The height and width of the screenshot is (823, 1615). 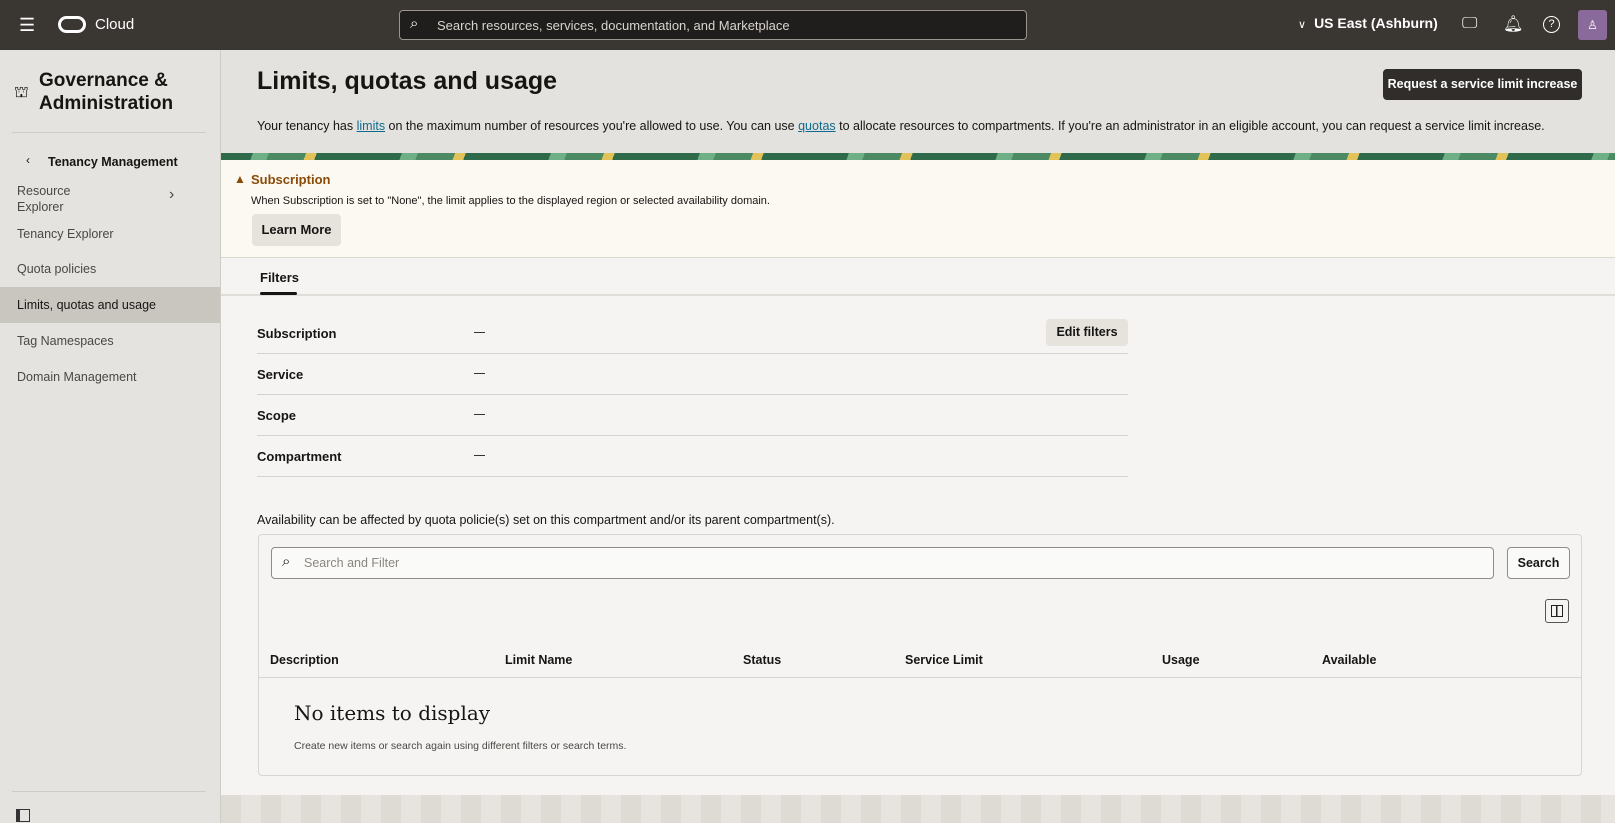 I want to click on filter-label-scope: Scope, so click(x=277, y=415).